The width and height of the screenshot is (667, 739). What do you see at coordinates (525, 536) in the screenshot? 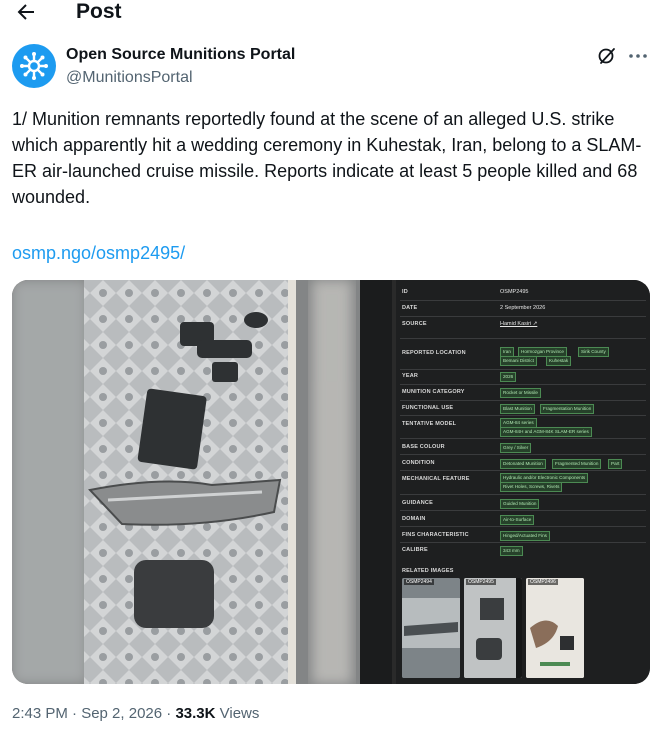
I see `tag: Hinged/Actuated Fins` at bounding box center [525, 536].